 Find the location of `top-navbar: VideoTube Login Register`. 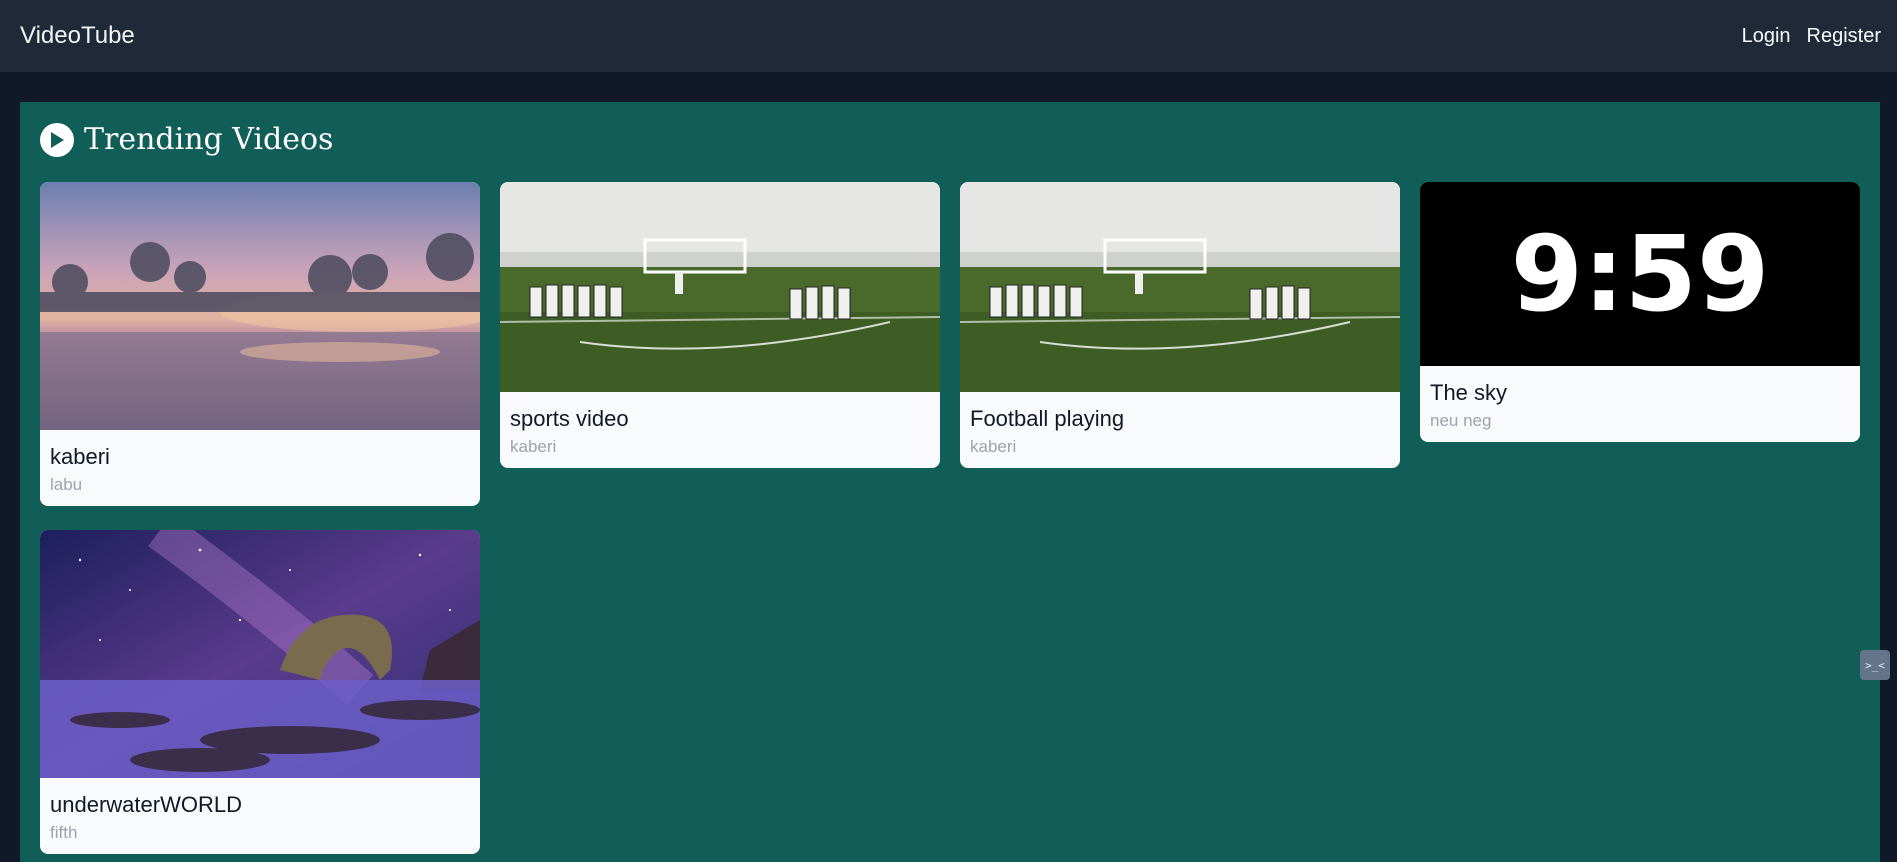

top-navbar: VideoTube Login Register is located at coordinates (948, 36).